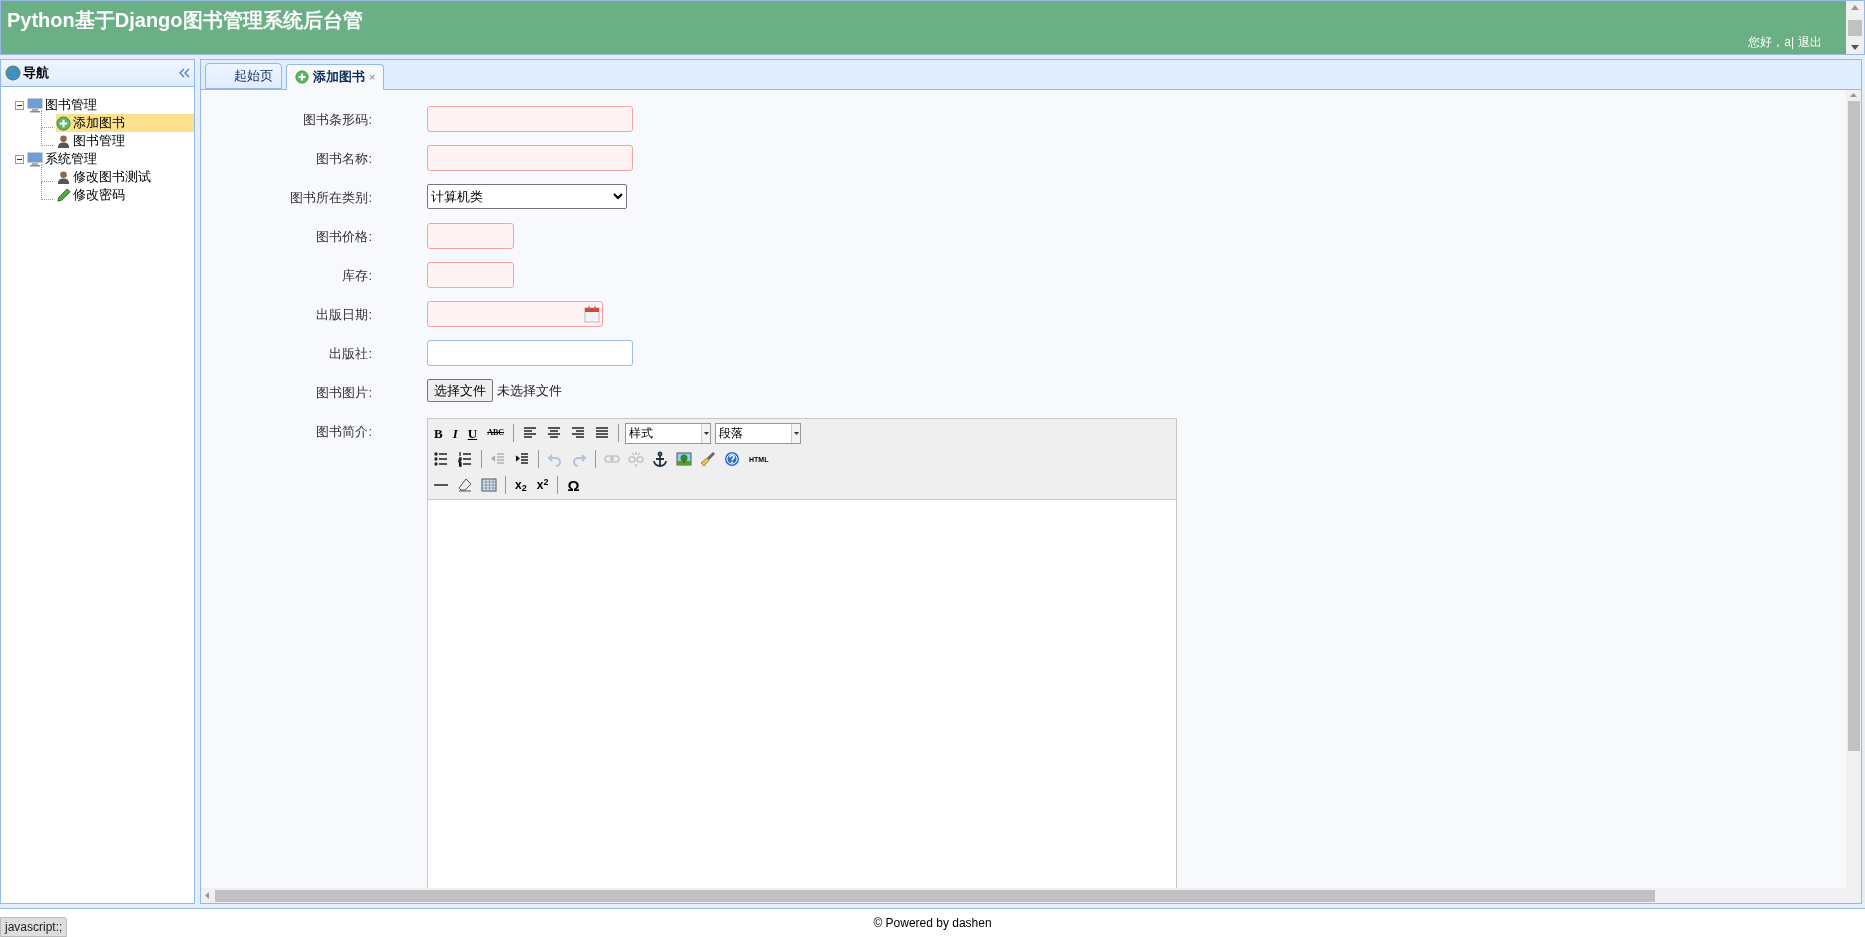 Image resolution: width=1865 pixels, height=937 pixels. Describe the element at coordinates (63, 159) in the screenshot. I see `tree-item: 系统管理` at that location.